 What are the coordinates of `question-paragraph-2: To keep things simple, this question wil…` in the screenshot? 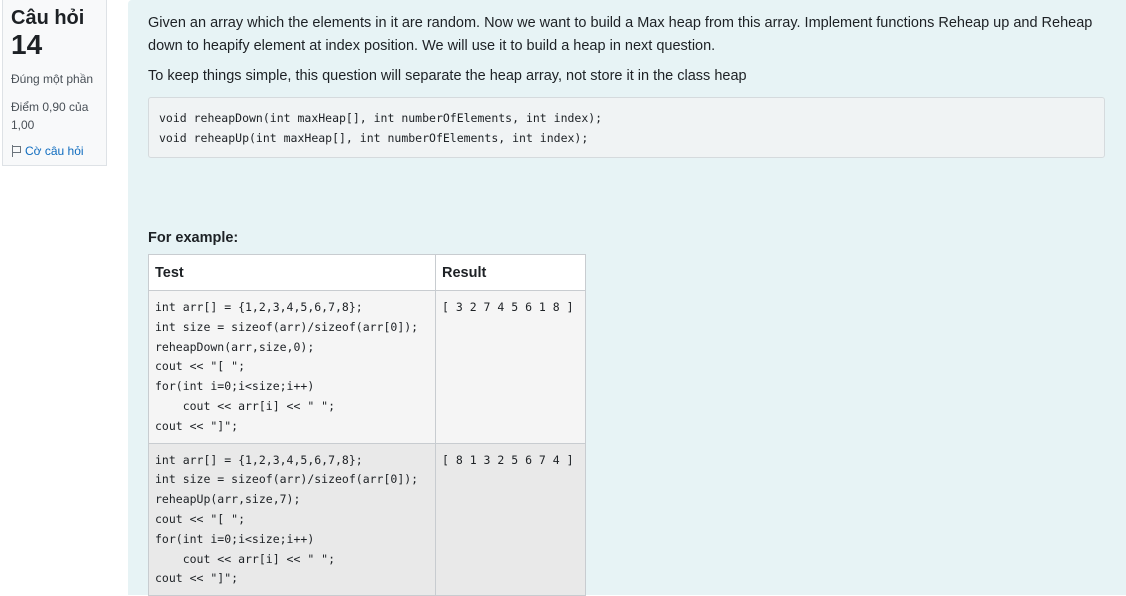 It's located at (447, 76).